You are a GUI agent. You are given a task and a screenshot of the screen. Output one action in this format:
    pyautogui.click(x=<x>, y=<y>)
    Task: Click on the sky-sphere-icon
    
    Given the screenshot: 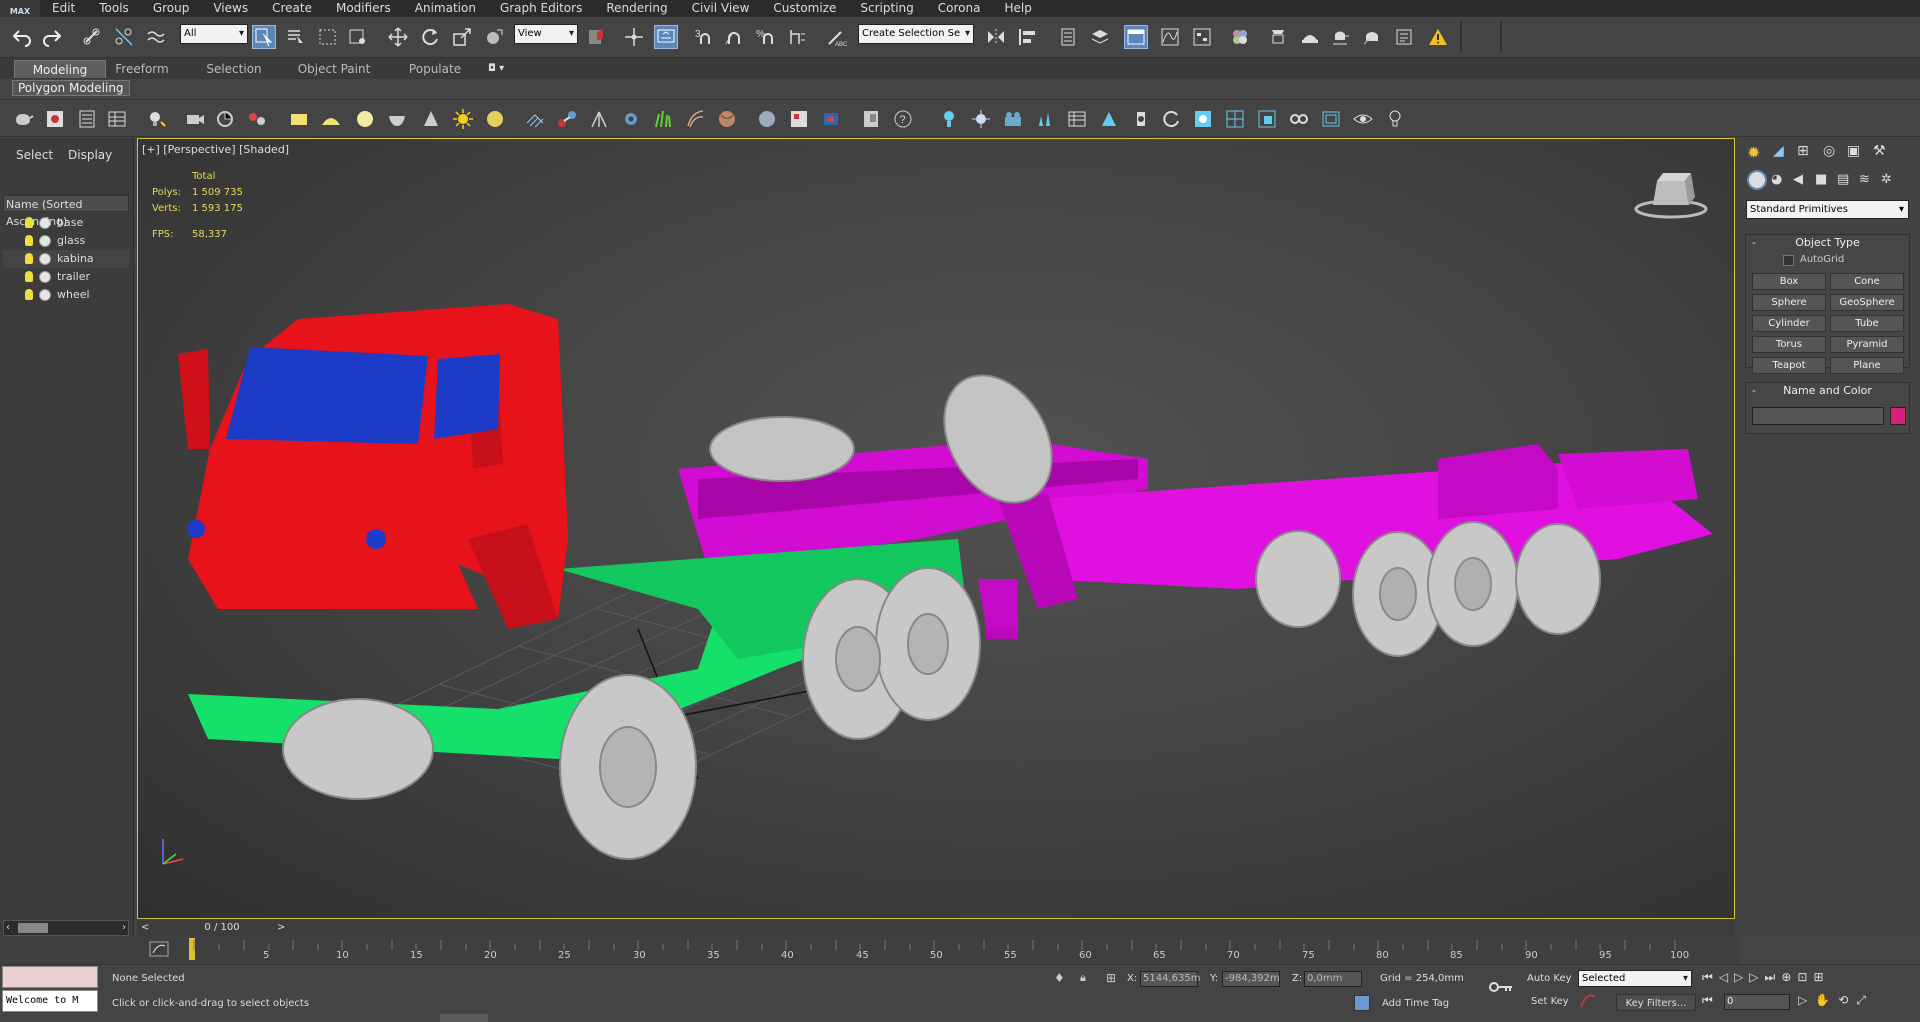 What is the action you would take?
    pyautogui.click(x=495, y=119)
    